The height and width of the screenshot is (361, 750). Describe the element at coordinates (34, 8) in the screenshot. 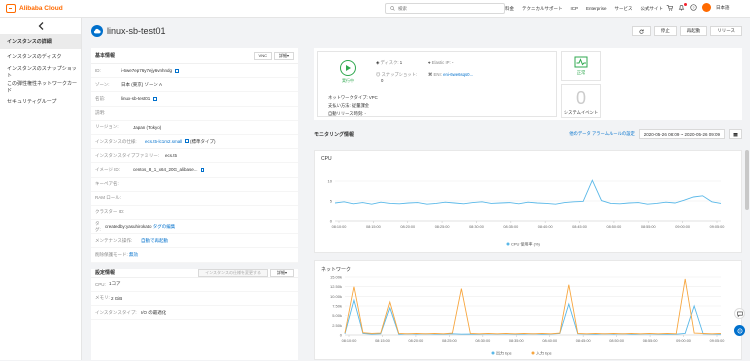

I see `alibaba-cloud-logo: Alibaba Cloud` at that location.